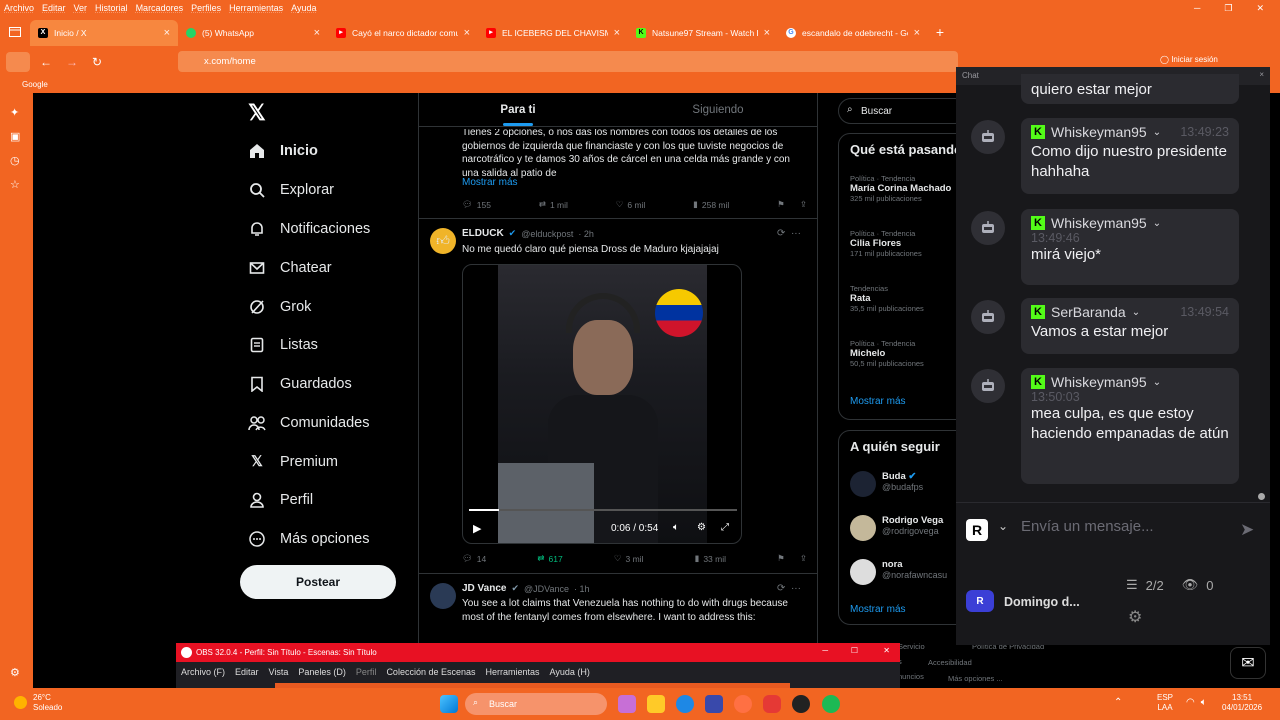 The image size is (1280, 720). I want to click on nav-perfil: Perfil, so click(280, 500).